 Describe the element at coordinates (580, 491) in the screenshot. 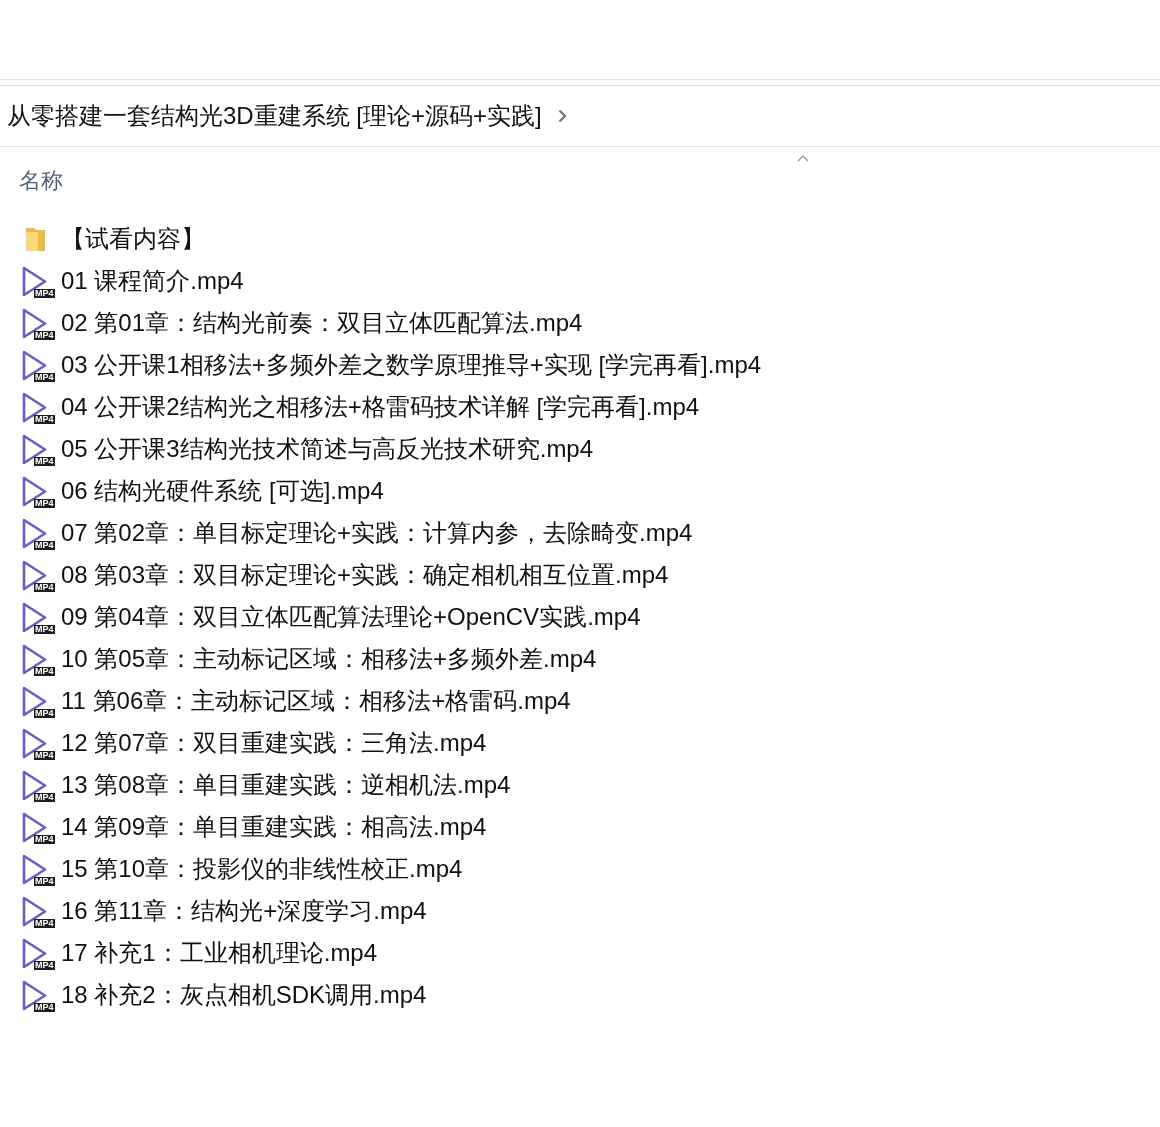

I see `file-row: MP4 06 结构光硬件系统 [可选].mp4` at that location.